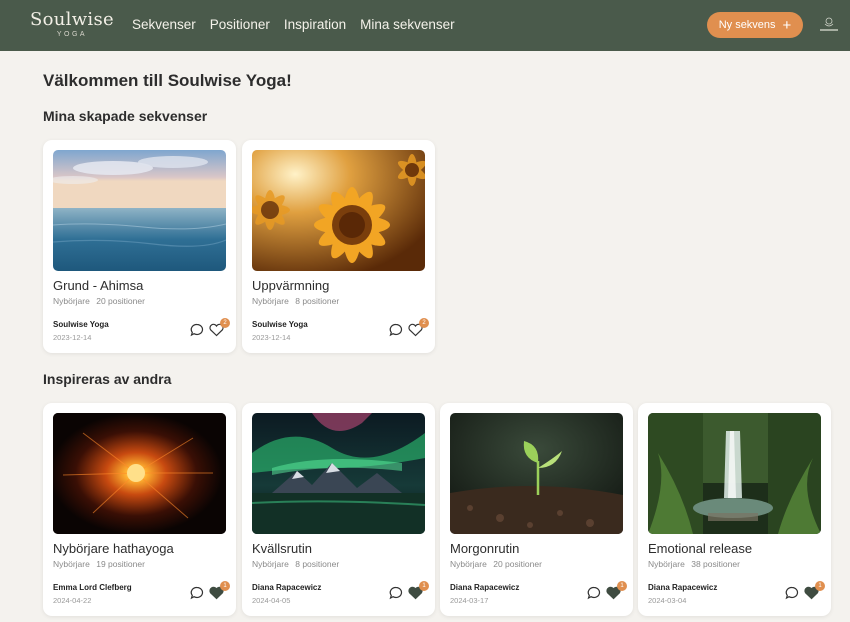 The height and width of the screenshot is (622, 850). Describe the element at coordinates (787, 25) in the screenshot. I see `plus-icon: +` at that location.